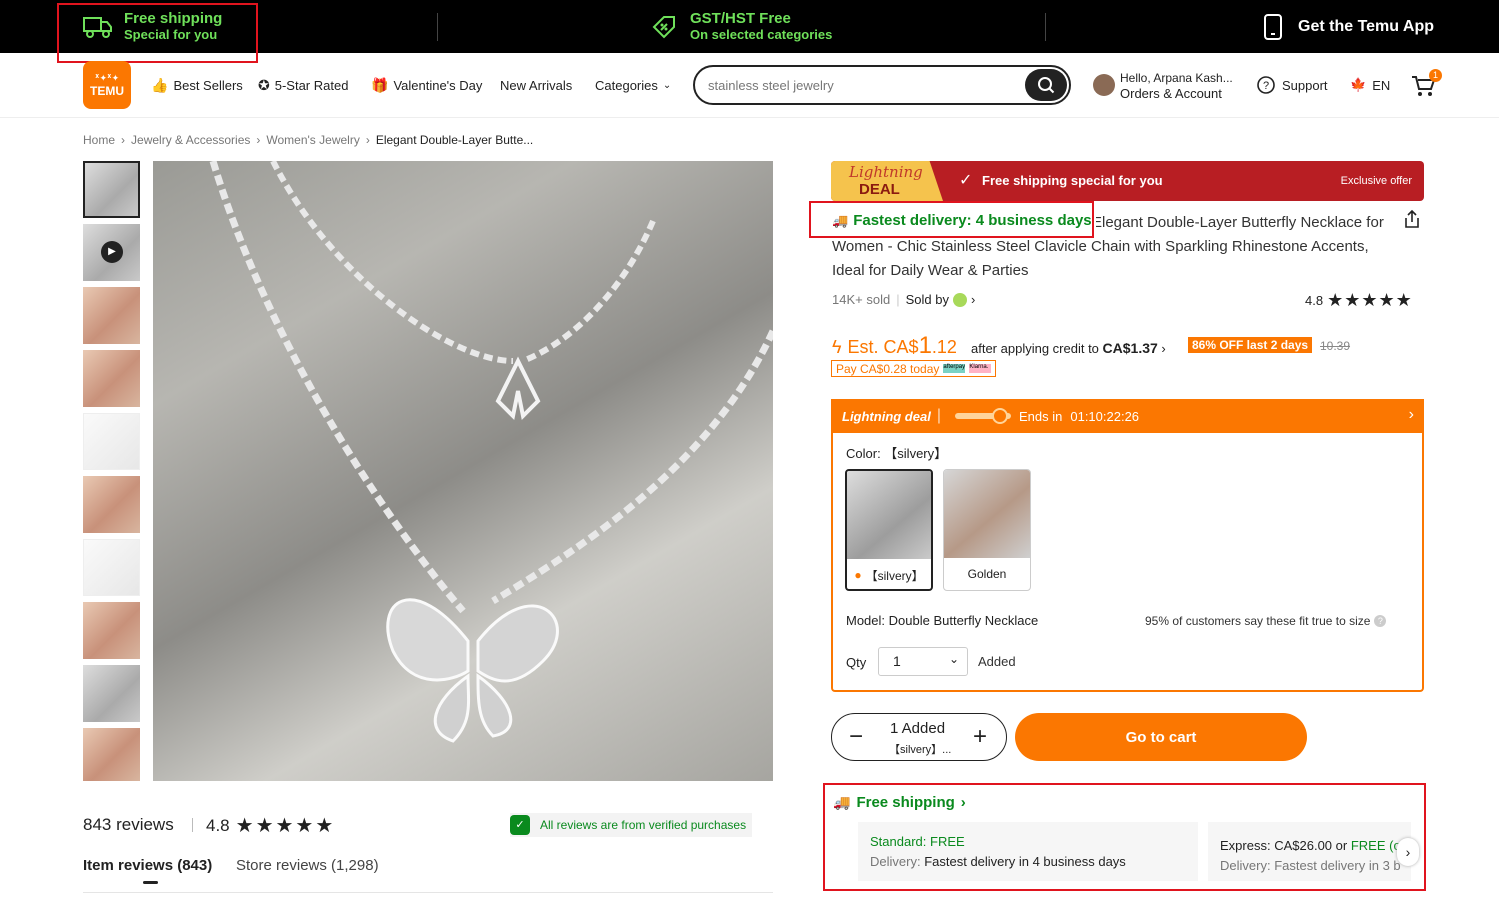 Image resolution: width=1499 pixels, height=901 pixels. Describe the element at coordinates (959, 299) in the screenshot. I see `store-logo-icon` at that location.